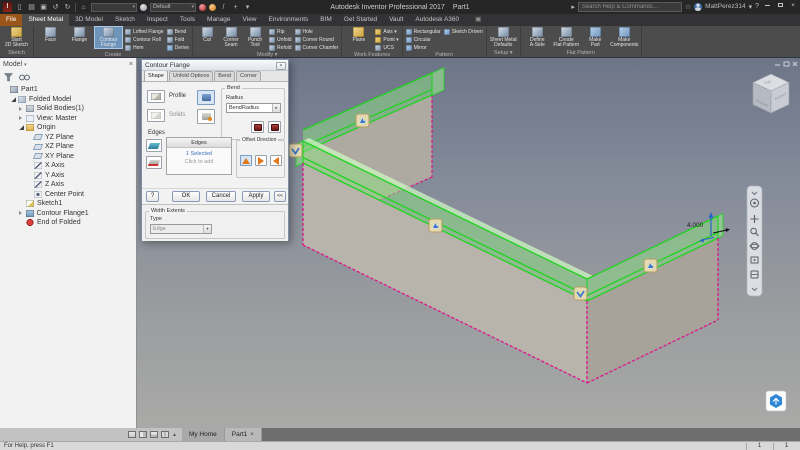 The width and height of the screenshot is (800, 450). What do you see at coordinates (256, 196) in the screenshot?
I see `apply-button: Apply` at bounding box center [256, 196].